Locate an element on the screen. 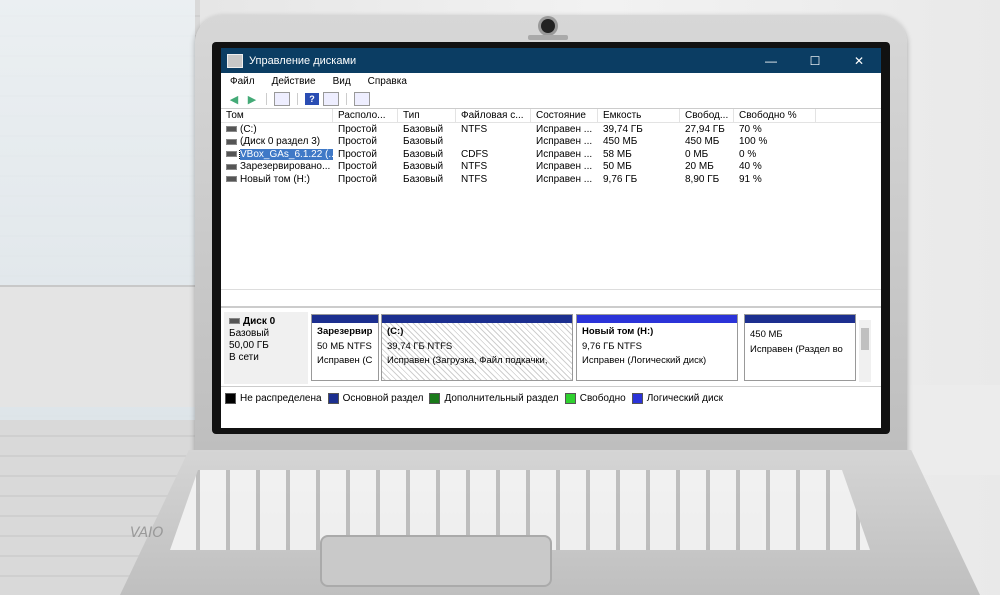 This screenshot has width=1000, height=595. column-header-volume: Том is located at coordinates (277, 115).